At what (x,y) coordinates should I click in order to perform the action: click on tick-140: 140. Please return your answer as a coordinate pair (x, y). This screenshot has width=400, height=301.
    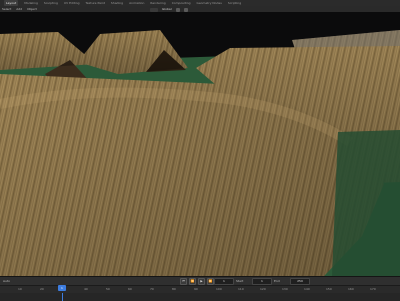
    Looking at the image, I should click on (307, 289).